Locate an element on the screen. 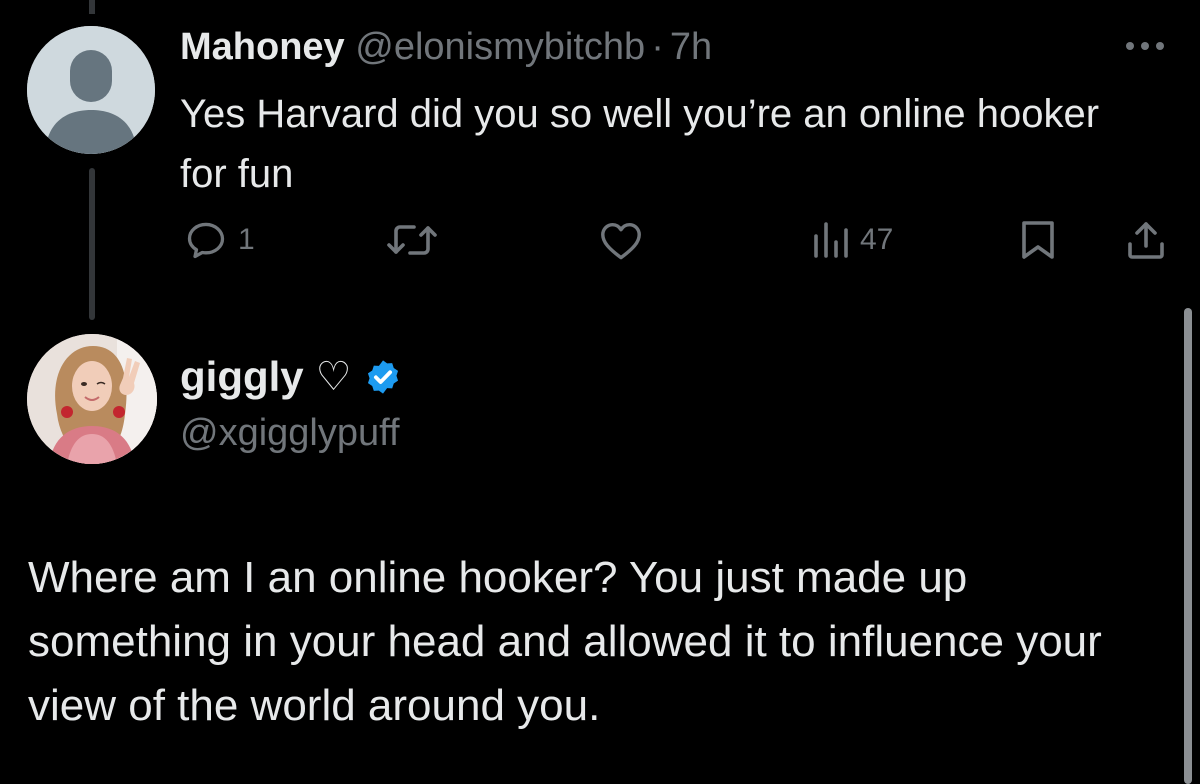 This screenshot has height=784, width=1200. reply-timestamp: 7h is located at coordinates (691, 47).